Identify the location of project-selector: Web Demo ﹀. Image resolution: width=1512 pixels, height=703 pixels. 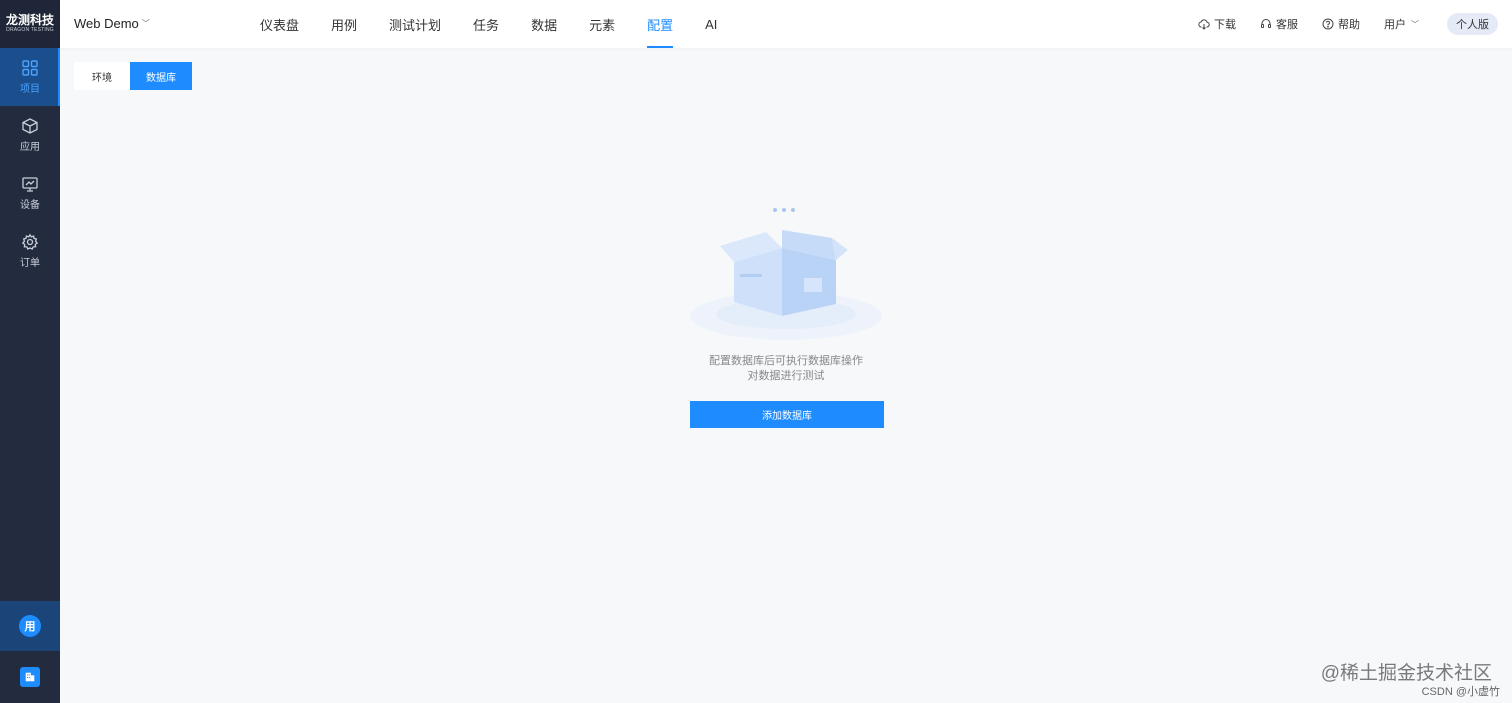
(112, 23).